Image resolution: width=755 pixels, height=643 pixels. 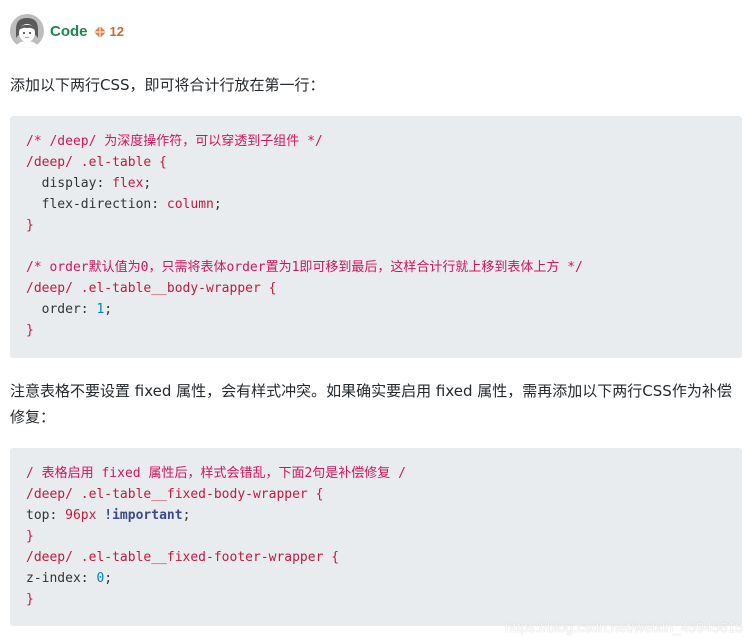 I want to click on author-header: Code 12, so click(x=67, y=31).